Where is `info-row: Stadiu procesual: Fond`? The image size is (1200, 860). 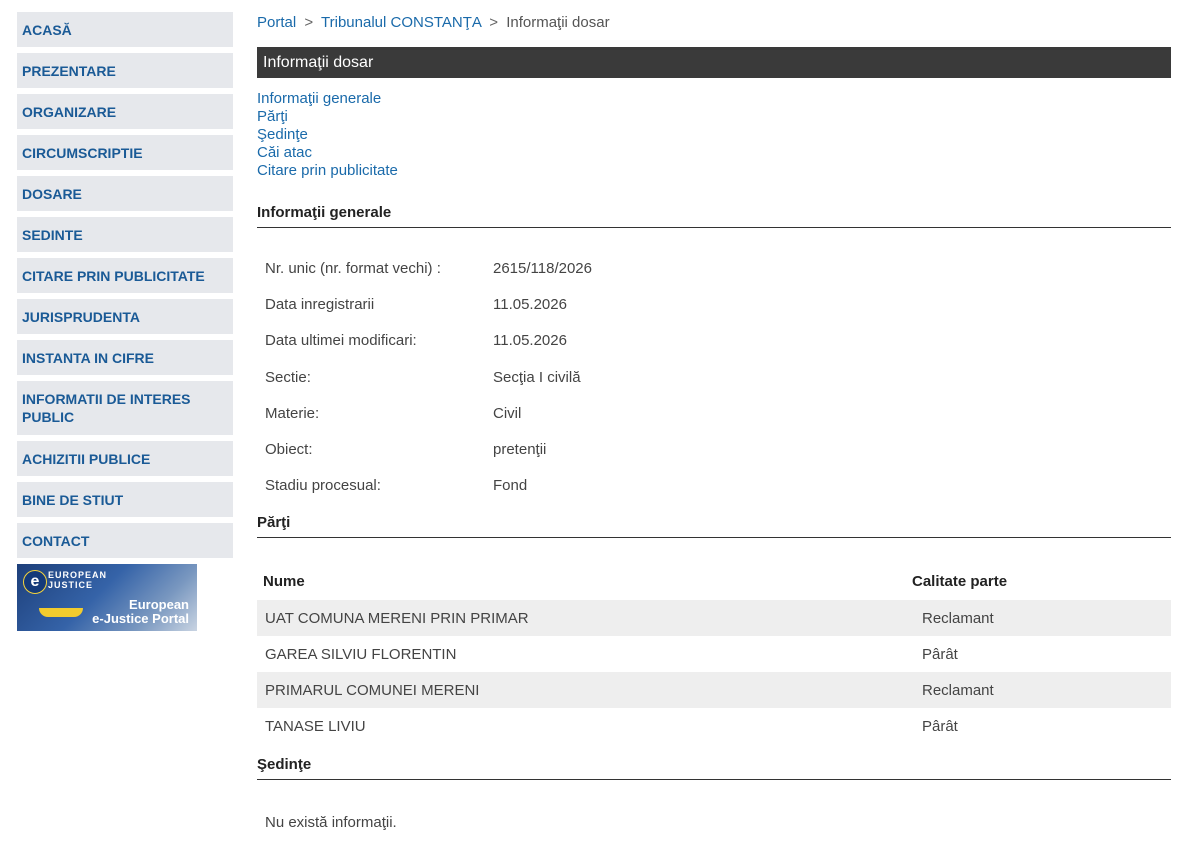
info-row: Stadiu procesual: Fond is located at coordinates (714, 486).